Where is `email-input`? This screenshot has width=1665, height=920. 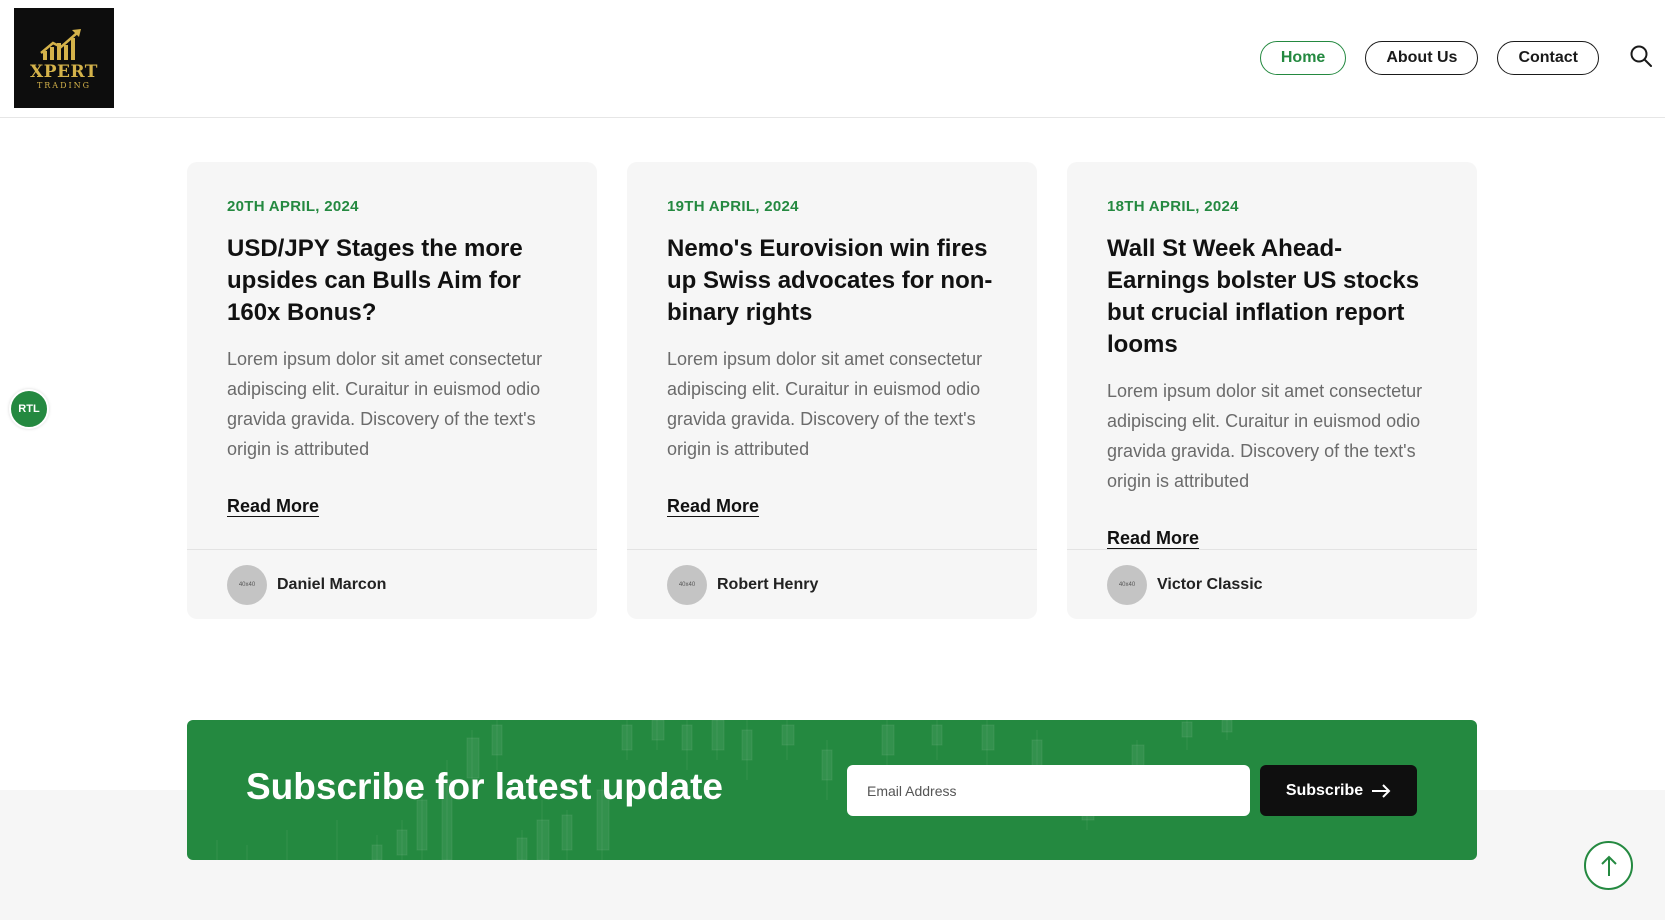 email-input is located at coordinates (1048, 790).